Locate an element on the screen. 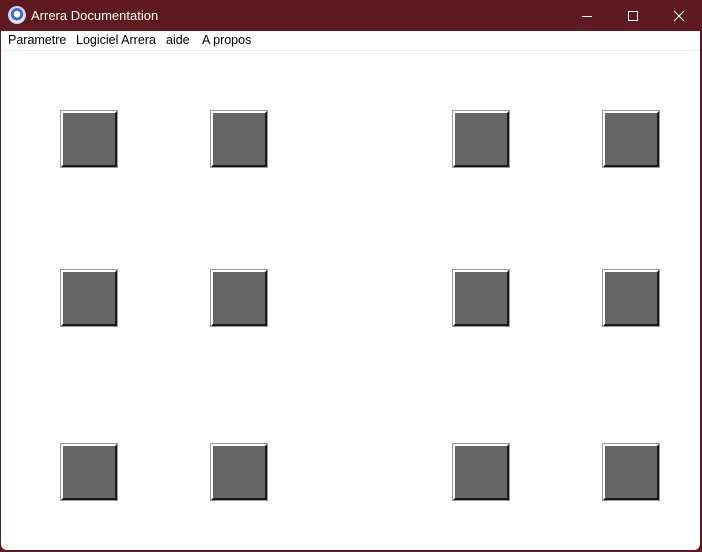  grid-button-r3-c2 is located at coordinates (239, 472).